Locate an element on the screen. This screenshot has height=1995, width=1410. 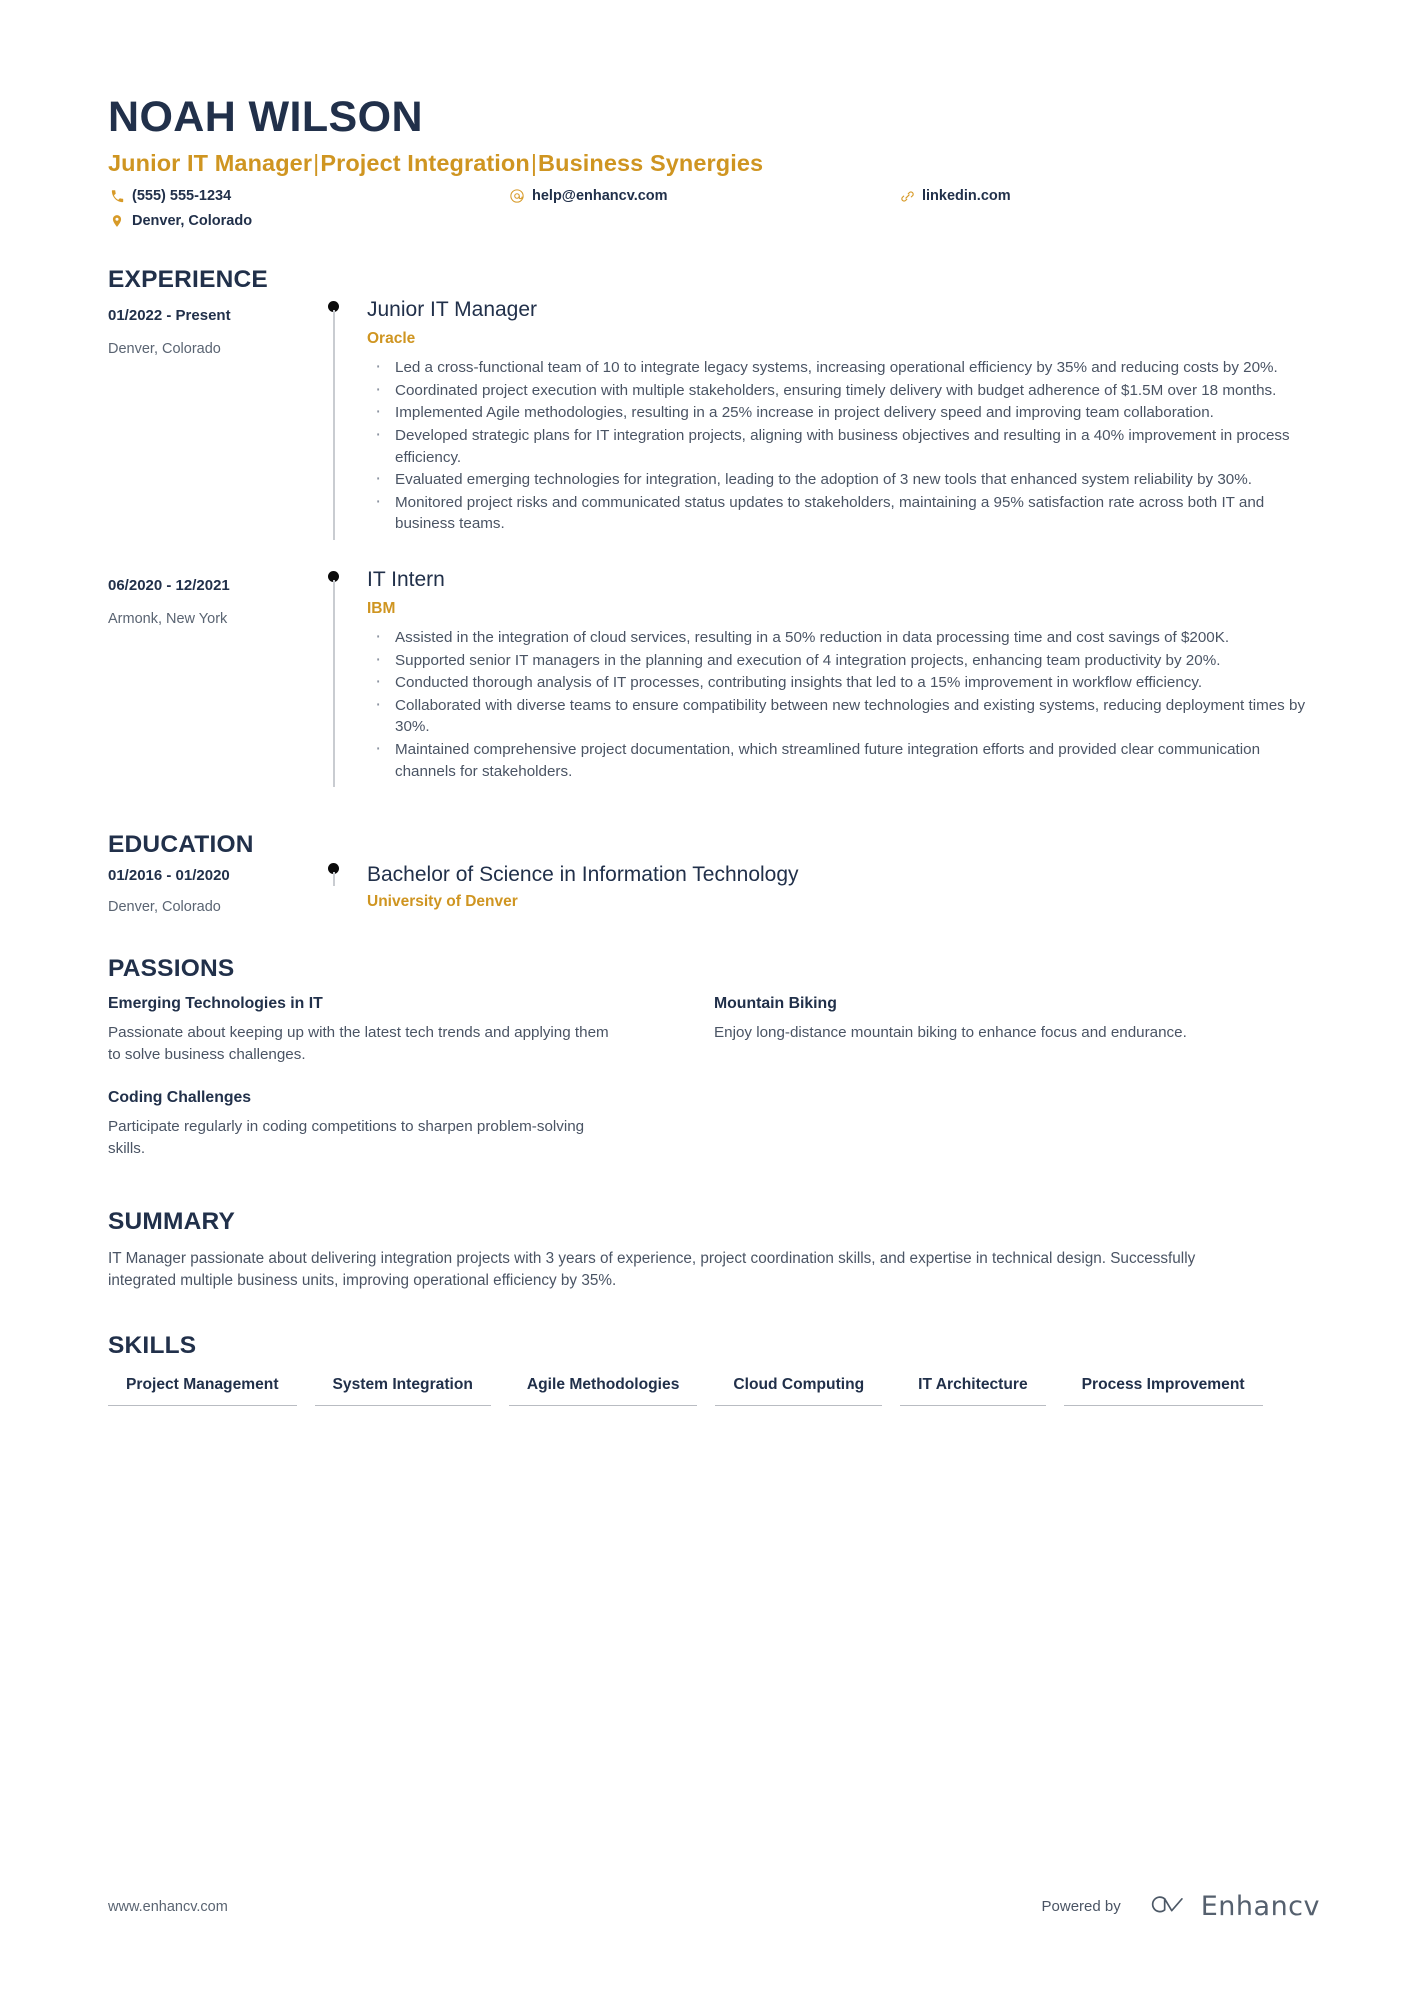
contact-location-text: Denver, Colorado is located at coordinates (192, 221).